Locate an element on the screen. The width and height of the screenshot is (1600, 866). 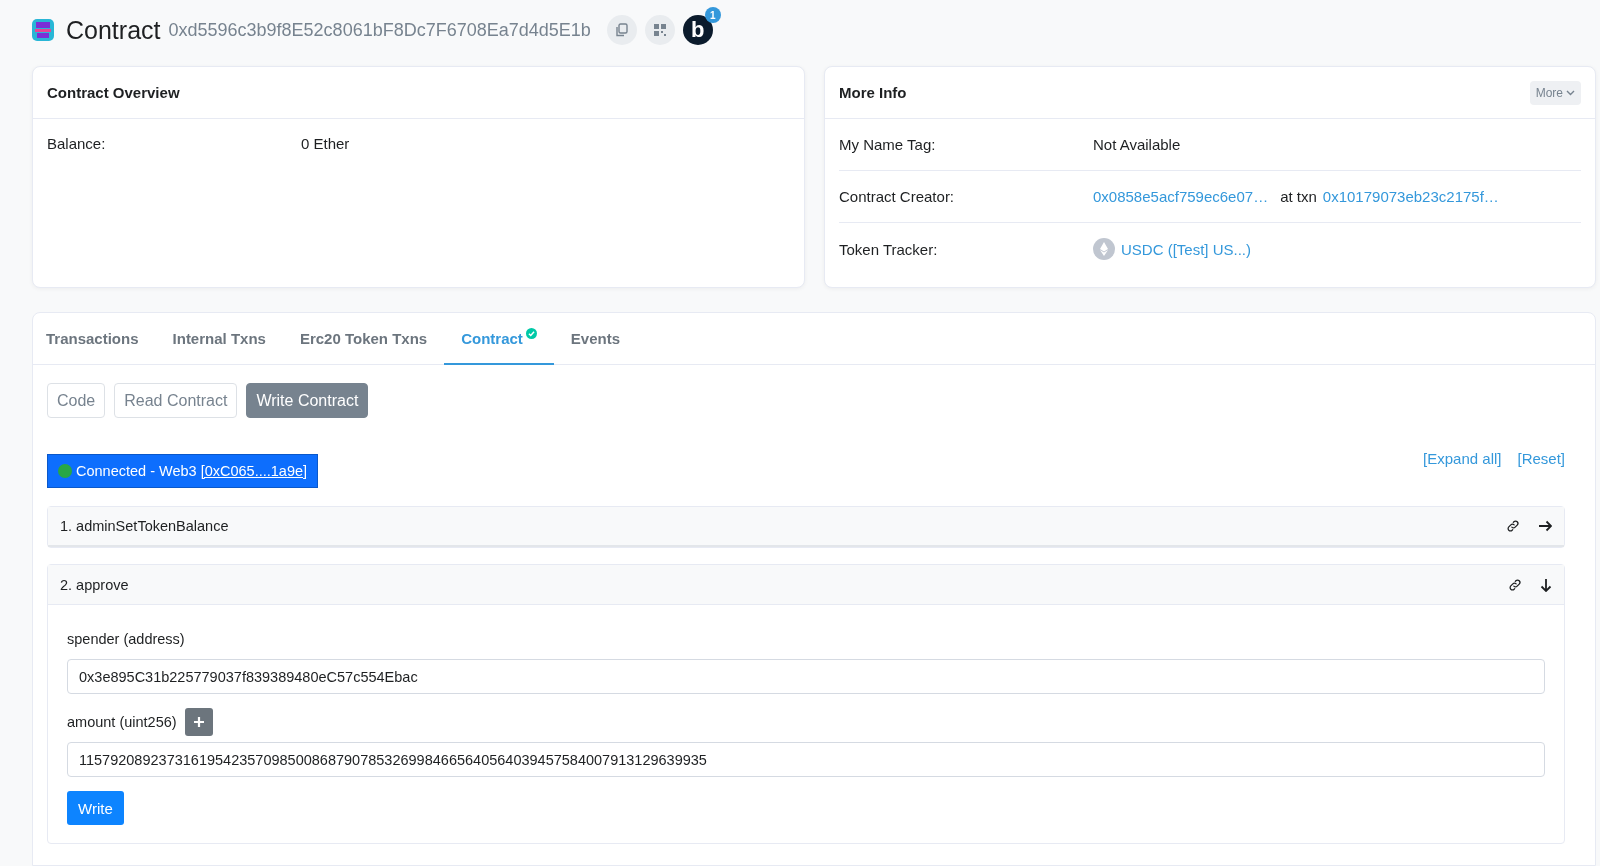
field-value: Not Available is located at coordinates (1137, 144).